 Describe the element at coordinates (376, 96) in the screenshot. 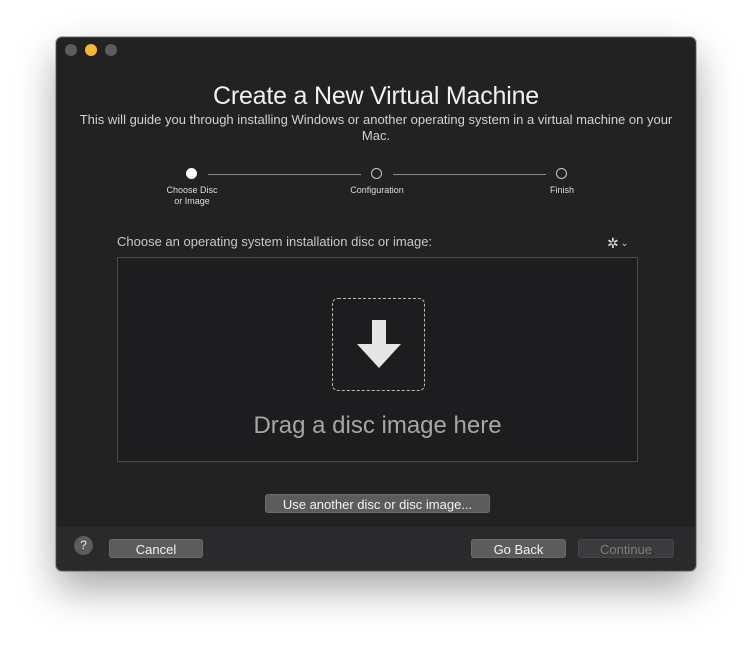

I see `page-title: Create a New Virtual Machine` at that location.